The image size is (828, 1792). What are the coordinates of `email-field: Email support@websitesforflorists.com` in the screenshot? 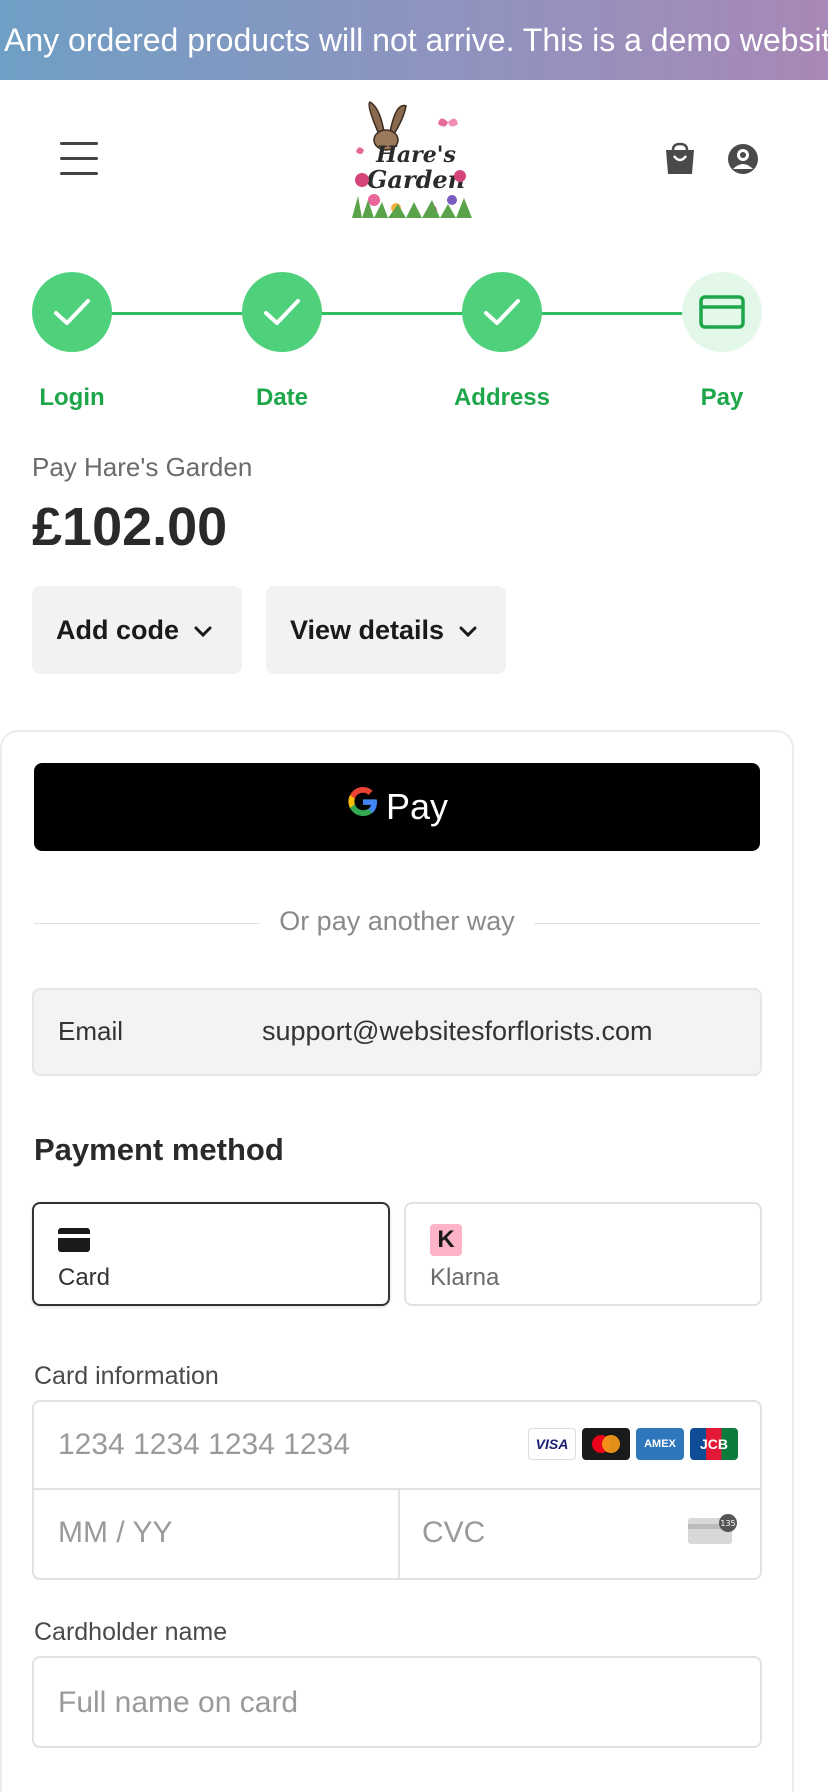 It's located at (397, 1032).